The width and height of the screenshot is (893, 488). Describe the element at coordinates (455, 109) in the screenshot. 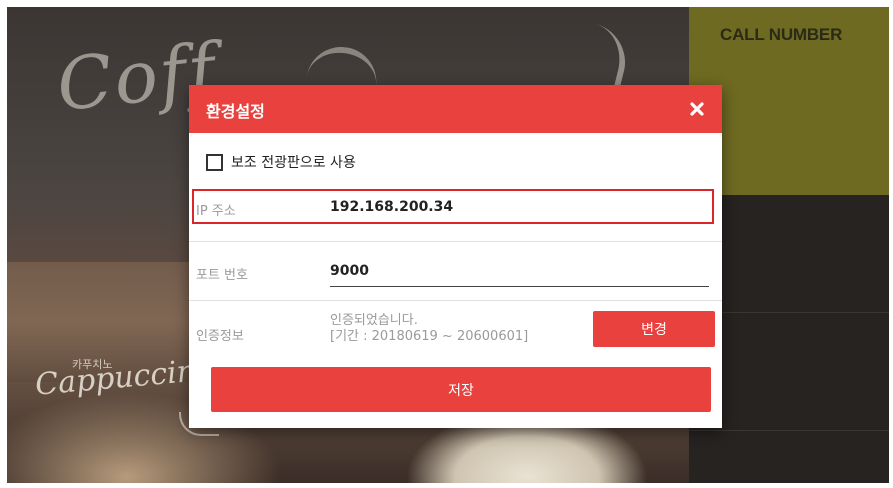

I see `dialog-header: 환경설정` at that location.